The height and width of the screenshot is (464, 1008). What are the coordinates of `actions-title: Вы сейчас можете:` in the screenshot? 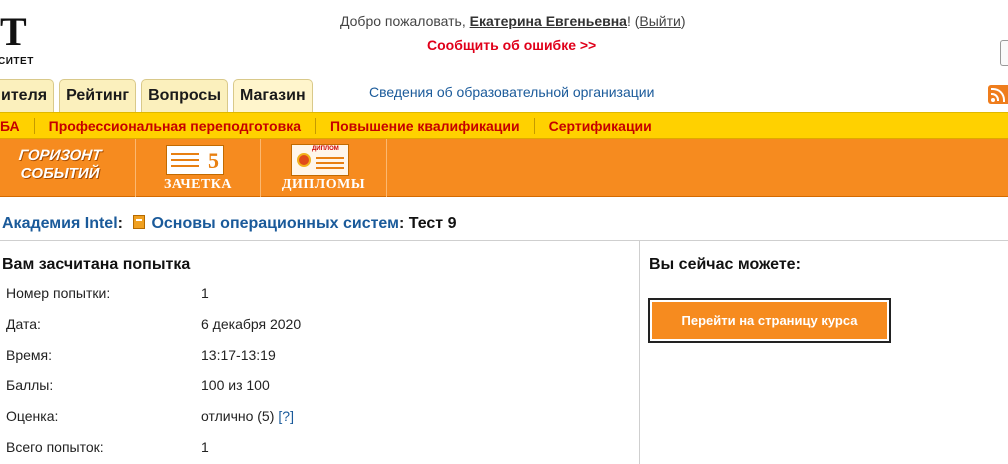 It's located at (725, 264).